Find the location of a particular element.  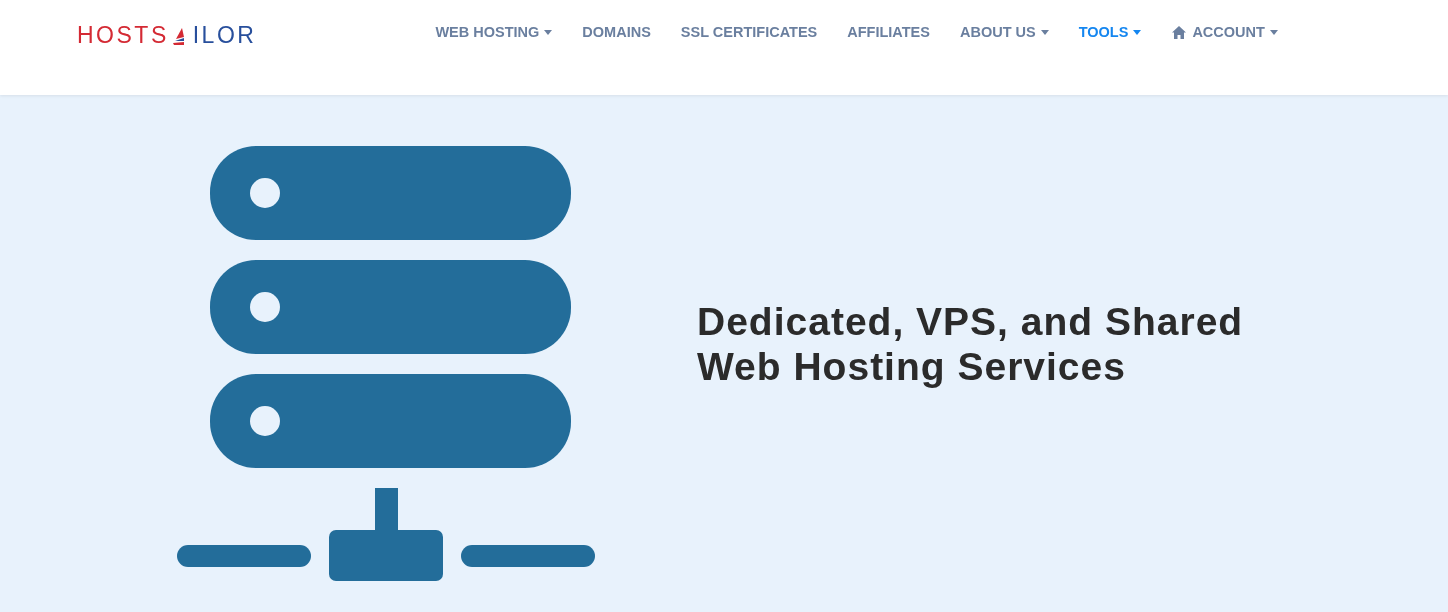

nav-link: DOMAINS is located at coordinates (616, 32).